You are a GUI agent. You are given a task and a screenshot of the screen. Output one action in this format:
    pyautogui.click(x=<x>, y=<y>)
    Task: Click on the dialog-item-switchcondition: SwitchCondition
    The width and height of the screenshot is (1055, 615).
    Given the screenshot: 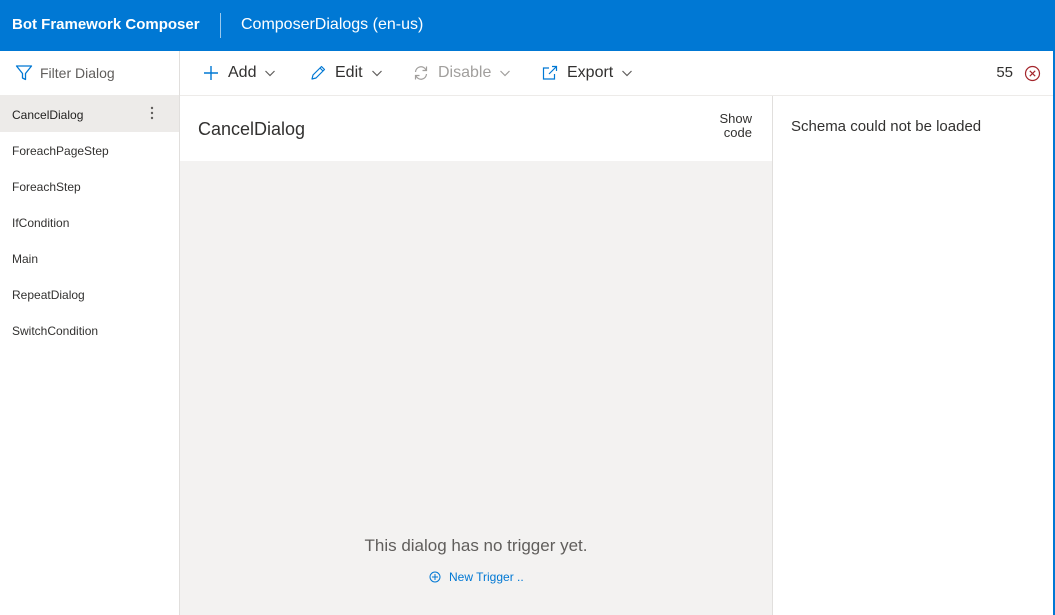 What is the action you would take?
    pyautogui.click(x=89, y=330)
    